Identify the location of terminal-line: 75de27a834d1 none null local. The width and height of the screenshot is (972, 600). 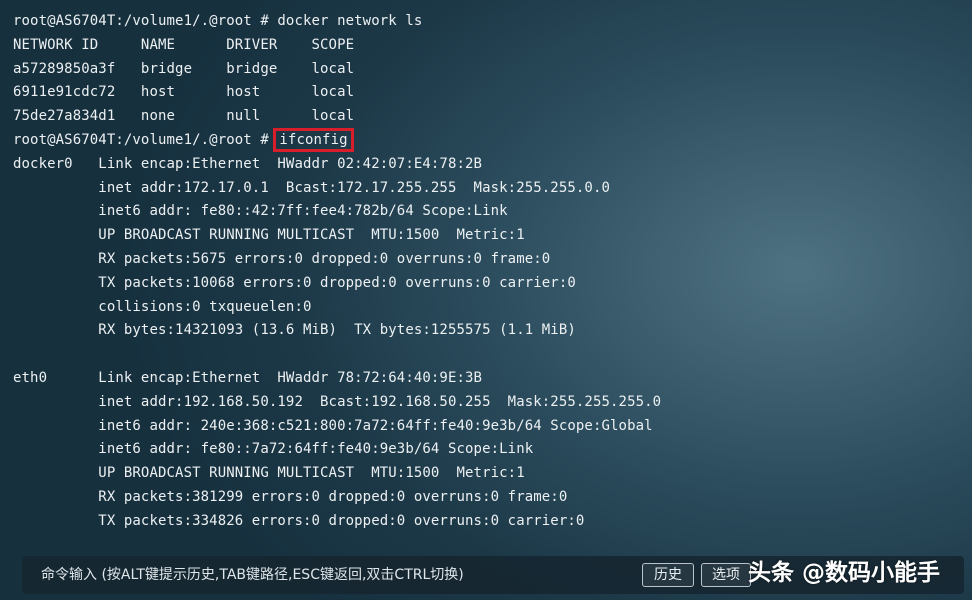
(184, 116).